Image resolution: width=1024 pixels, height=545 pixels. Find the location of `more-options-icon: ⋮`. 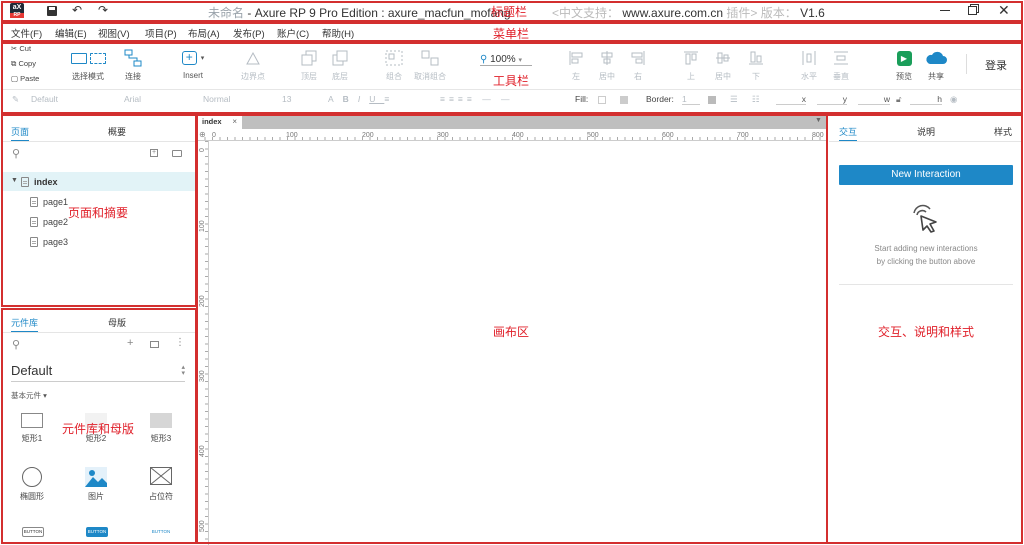

more-options-icon: ⋮ is located at coordinates (180, 342).